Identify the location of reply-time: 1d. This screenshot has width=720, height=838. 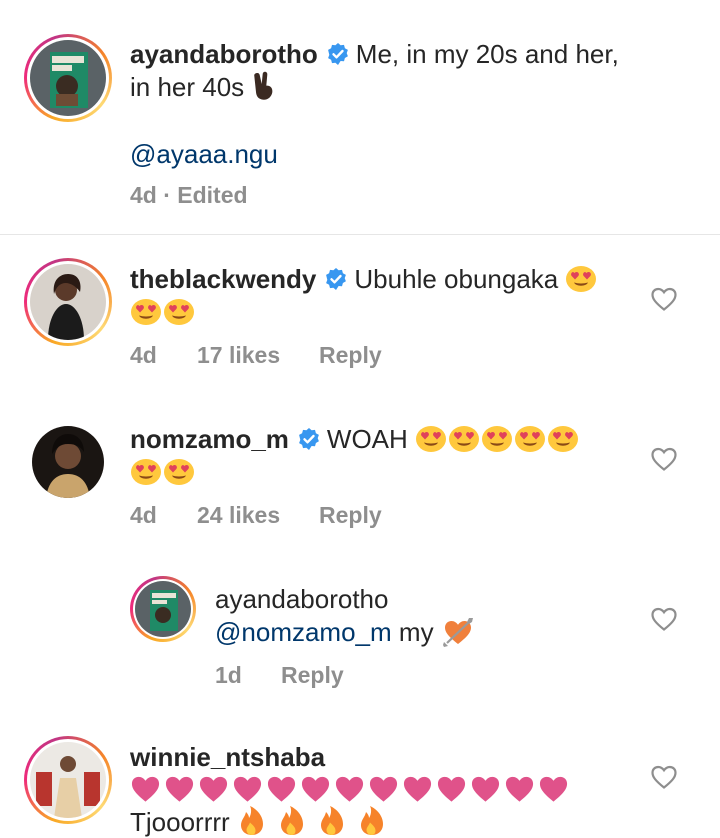
(228, 675).